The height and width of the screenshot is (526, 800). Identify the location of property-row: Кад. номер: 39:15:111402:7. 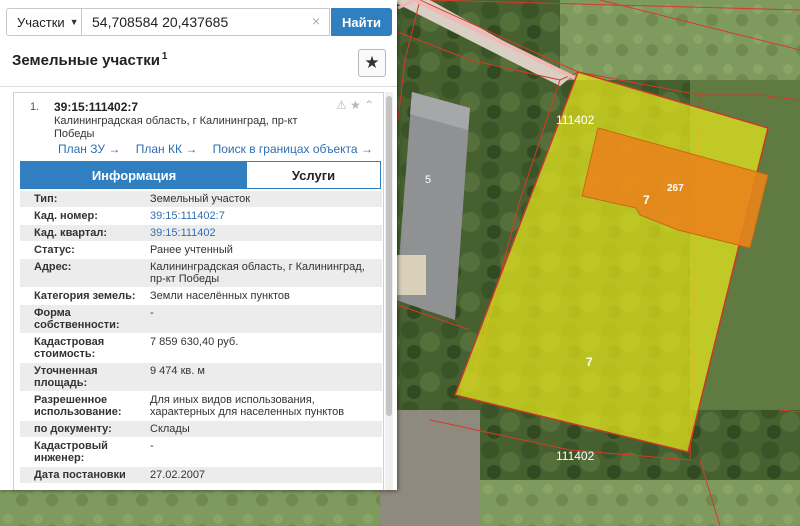
(201, 216).